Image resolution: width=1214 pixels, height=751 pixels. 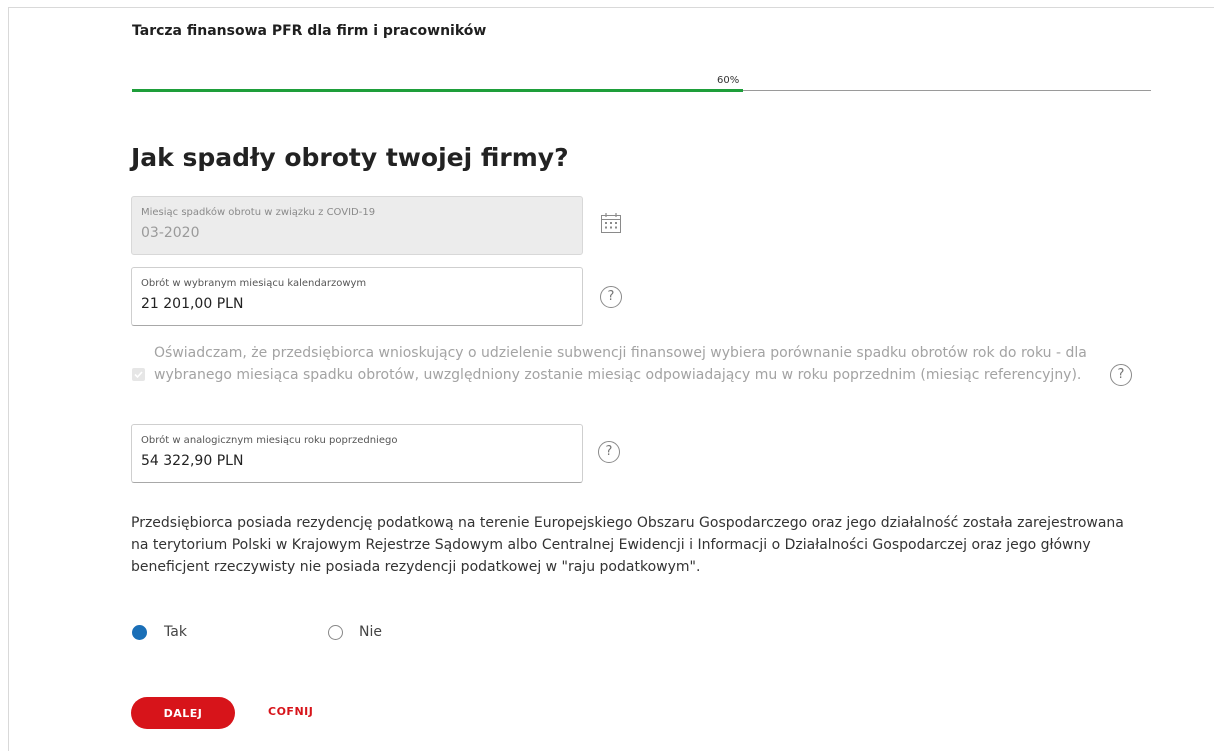 What do you see at coordinates (611, 223) in the screenshot?
I see `calendar-icon` at bounding box center [611, 223].